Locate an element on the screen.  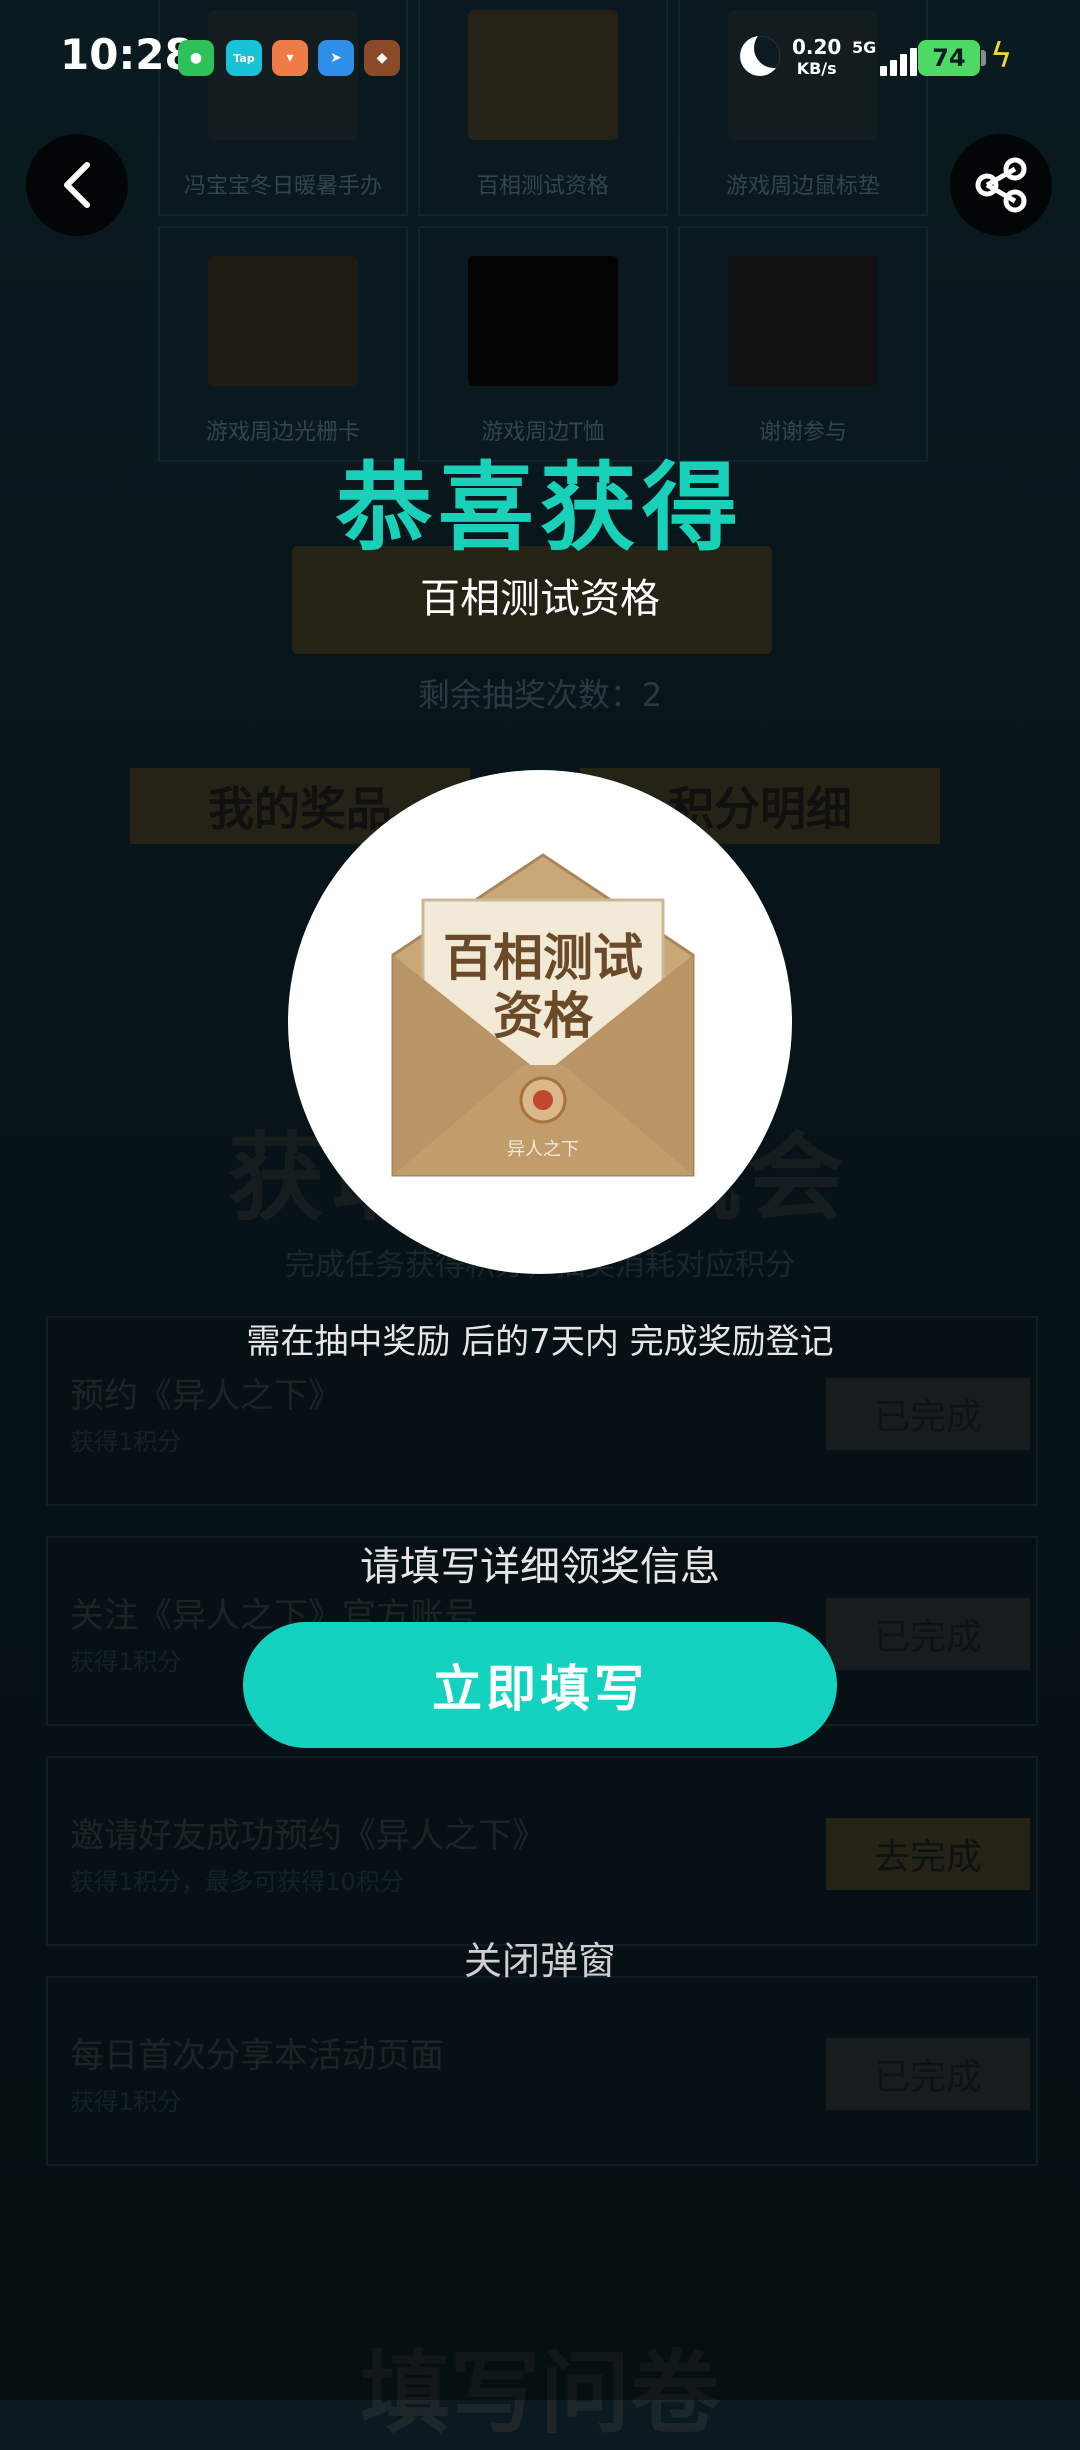
congrats-title: 恭喜获得 is located at coordinates (540, 508).